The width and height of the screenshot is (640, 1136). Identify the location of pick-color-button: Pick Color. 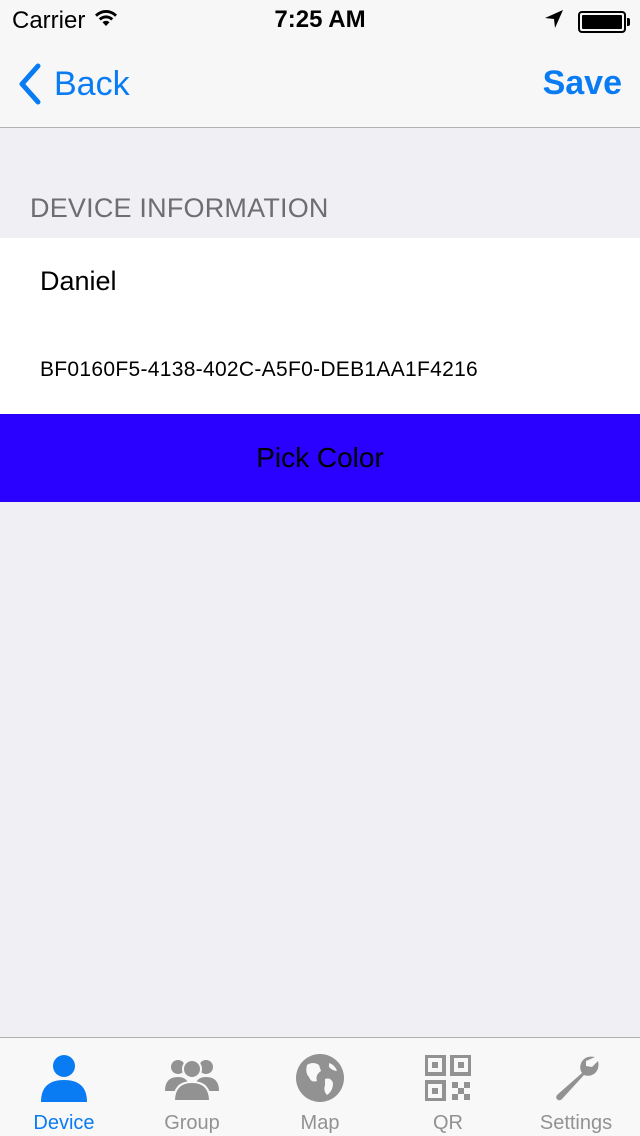
(320, 458).